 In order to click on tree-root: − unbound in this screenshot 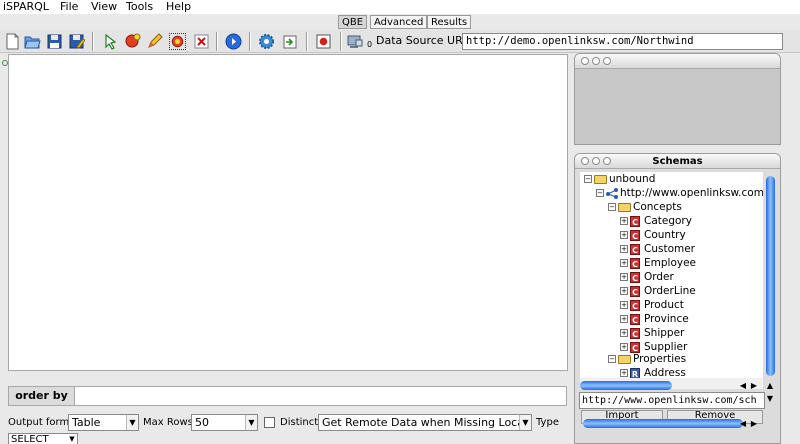, I will do `click(619, 179)`.